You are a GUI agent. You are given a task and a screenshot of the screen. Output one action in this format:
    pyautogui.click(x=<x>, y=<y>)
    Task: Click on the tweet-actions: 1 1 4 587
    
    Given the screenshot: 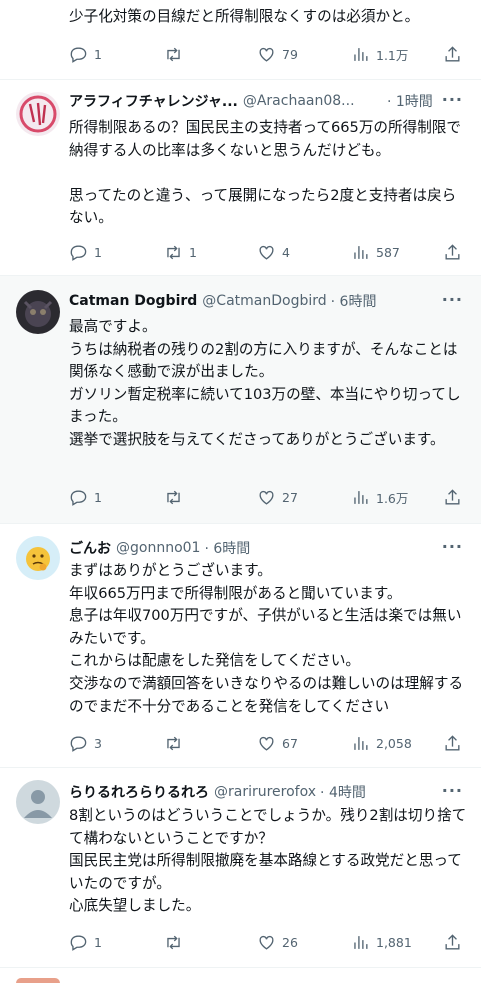 What is the action you would take?
    pyautogui.click(x=269, y=253)
    